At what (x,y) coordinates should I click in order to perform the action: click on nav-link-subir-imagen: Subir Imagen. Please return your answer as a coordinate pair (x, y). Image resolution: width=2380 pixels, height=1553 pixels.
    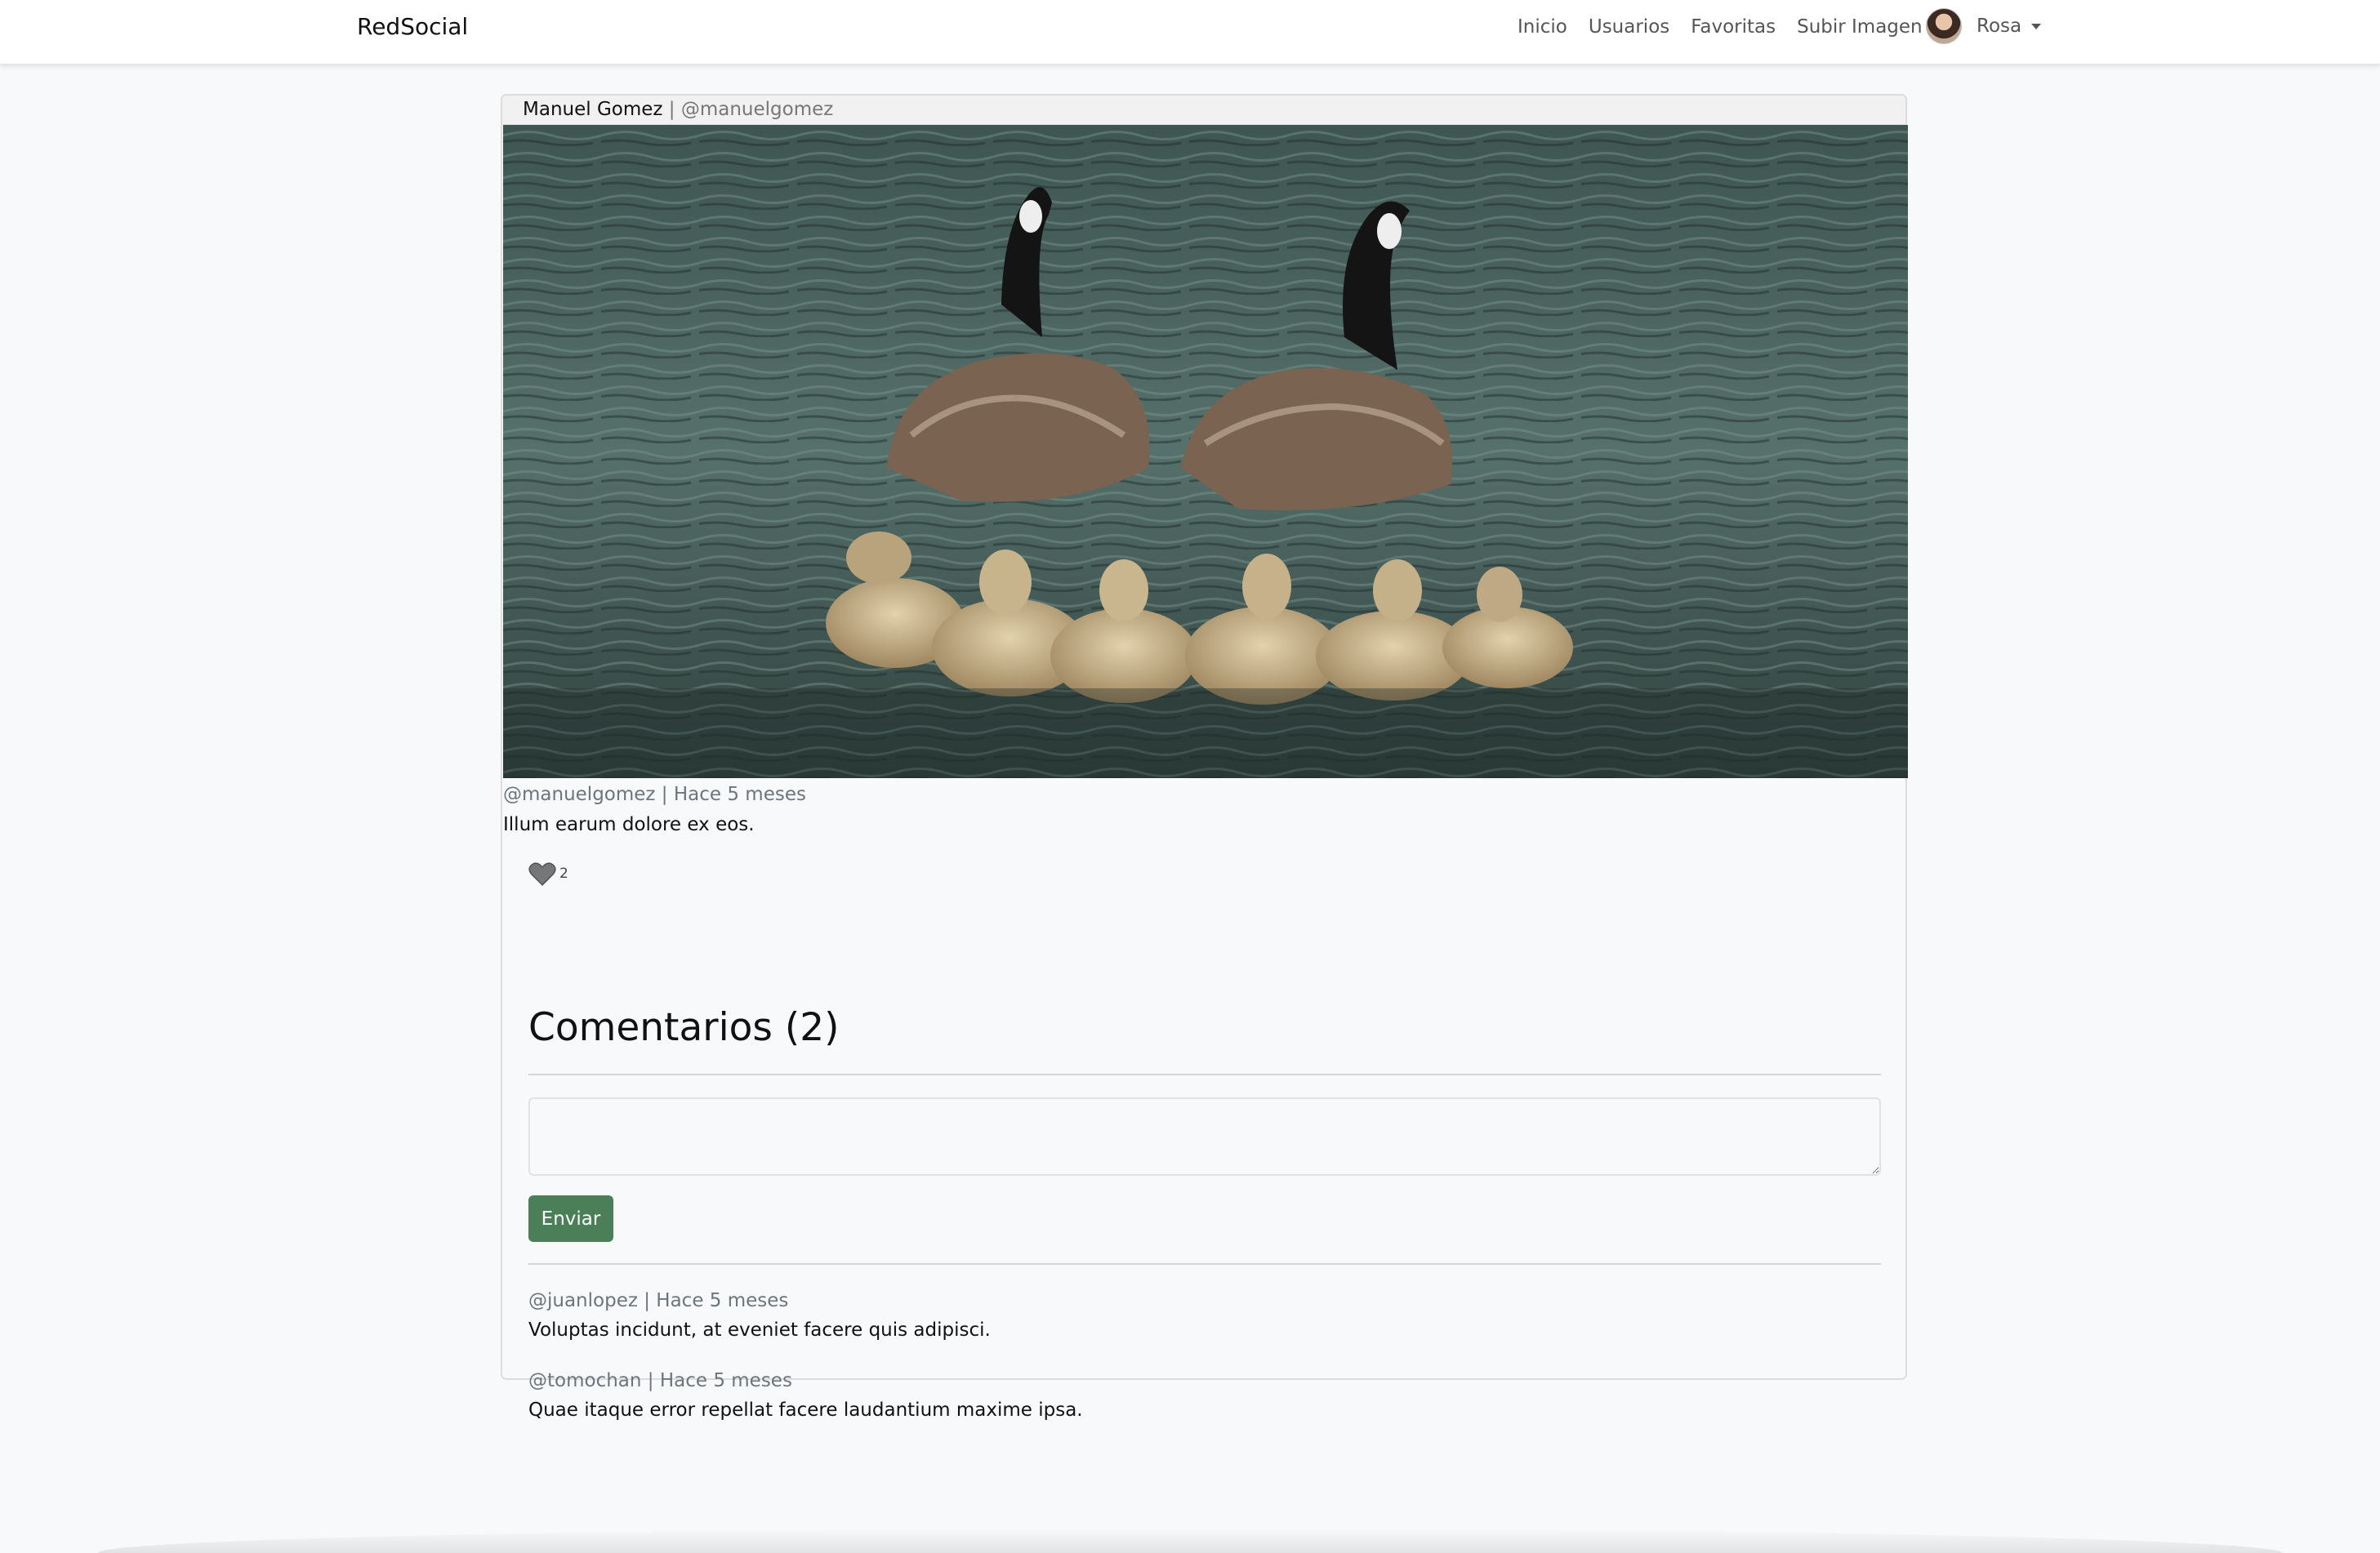
    Looking at the image, I should click on (1860, 27).